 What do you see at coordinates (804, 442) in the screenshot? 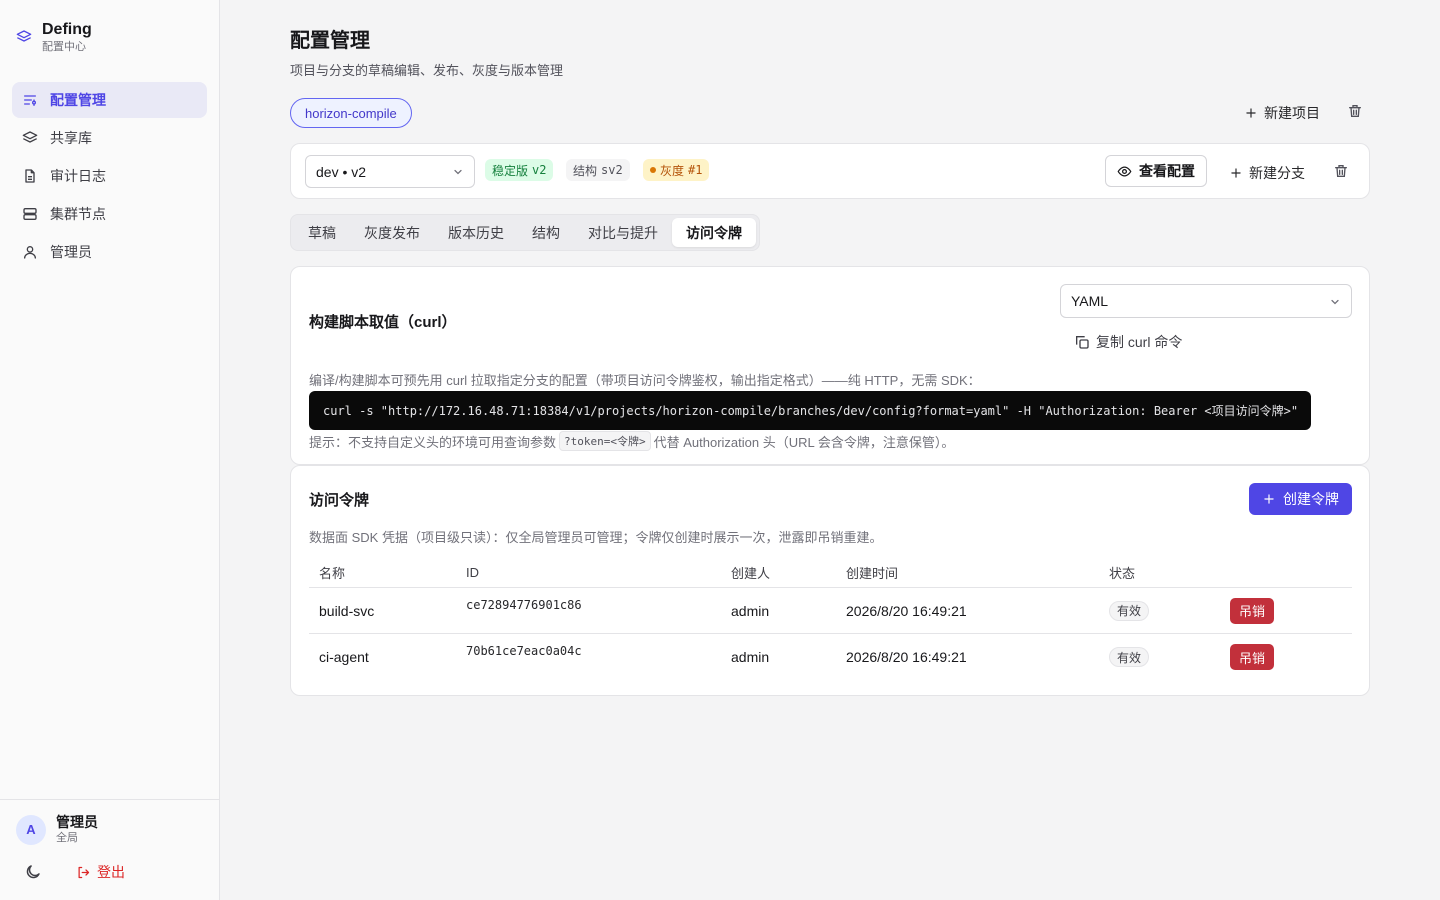
I see `hint-text-after: 代替 Authorization 头（URL 会含令牌，注意保管）。` at bounding box center [804, 442].